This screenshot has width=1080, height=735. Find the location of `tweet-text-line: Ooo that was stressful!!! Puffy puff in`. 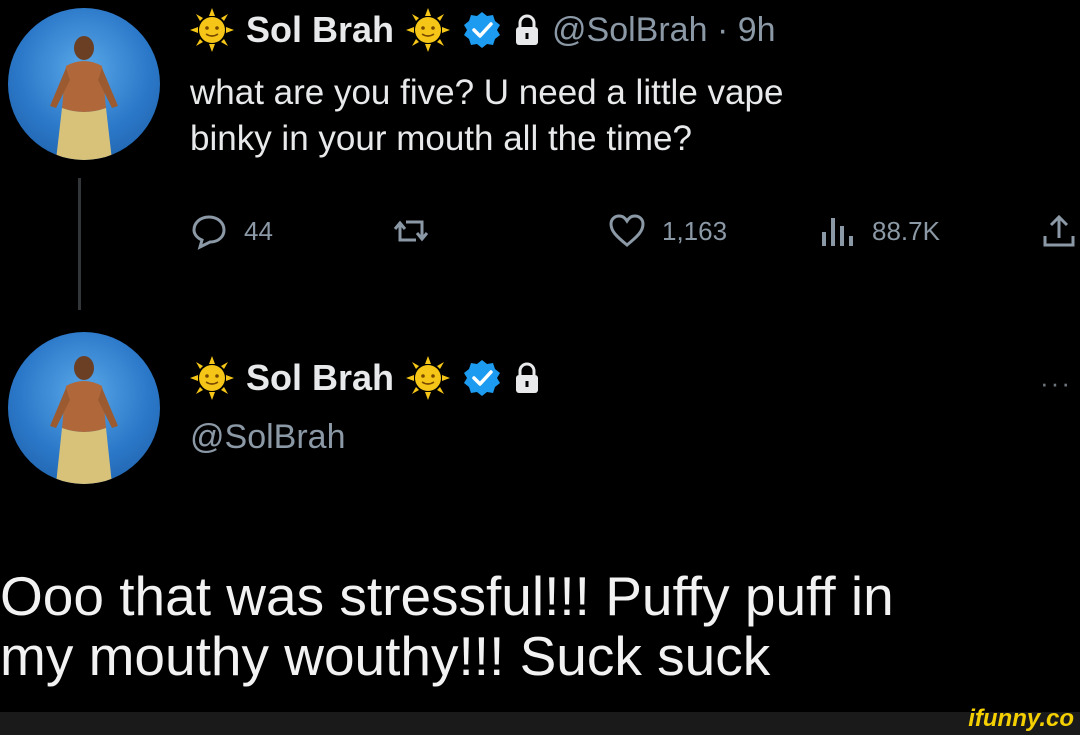

tweet-text-line: Ooo that was stressful!!! Puffy puff in is located at coordinates (447, 596).